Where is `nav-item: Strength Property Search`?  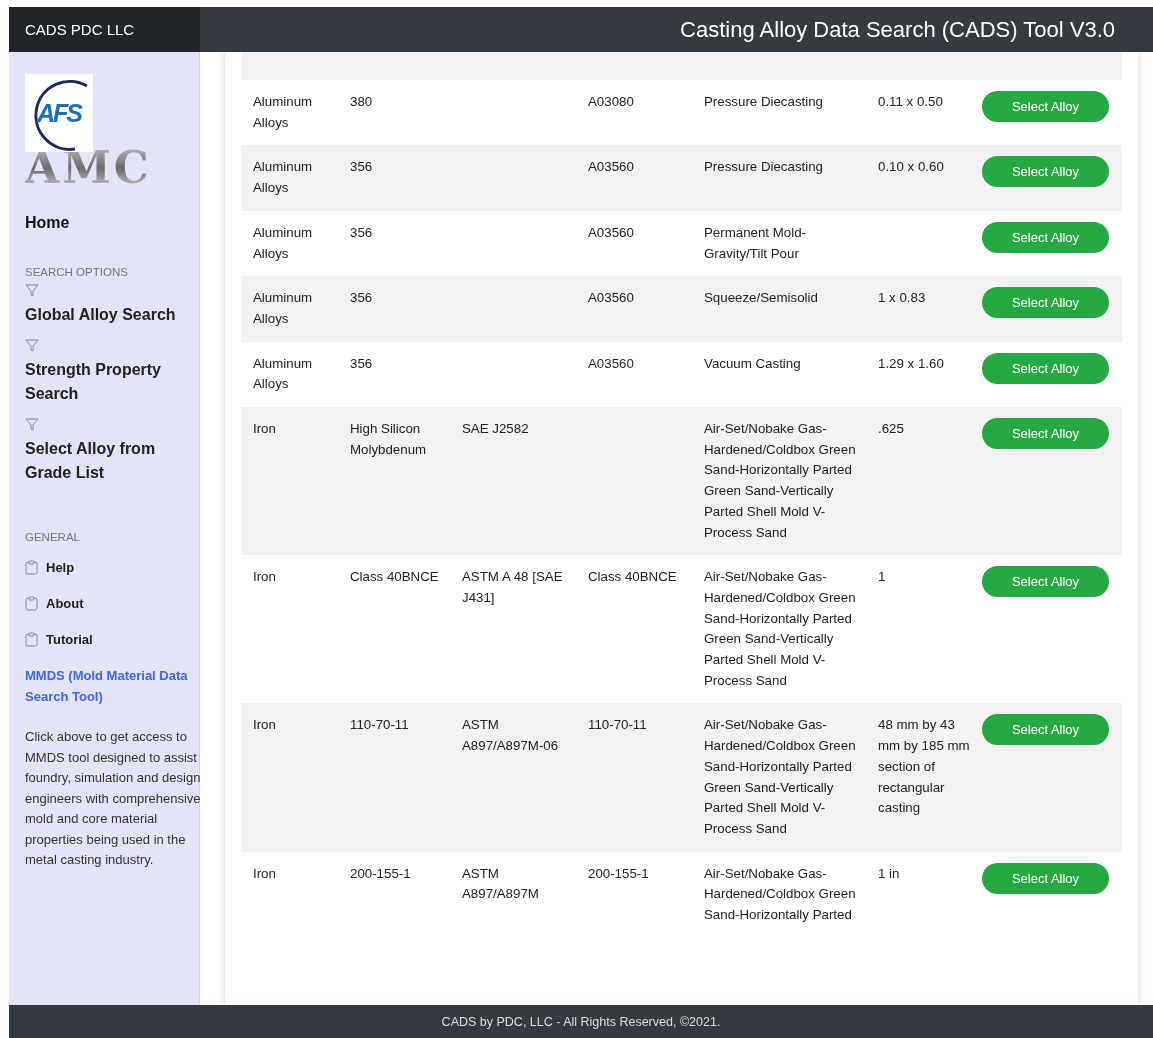
nav-item: Strength Property Search is located at coordinates (105, 372).